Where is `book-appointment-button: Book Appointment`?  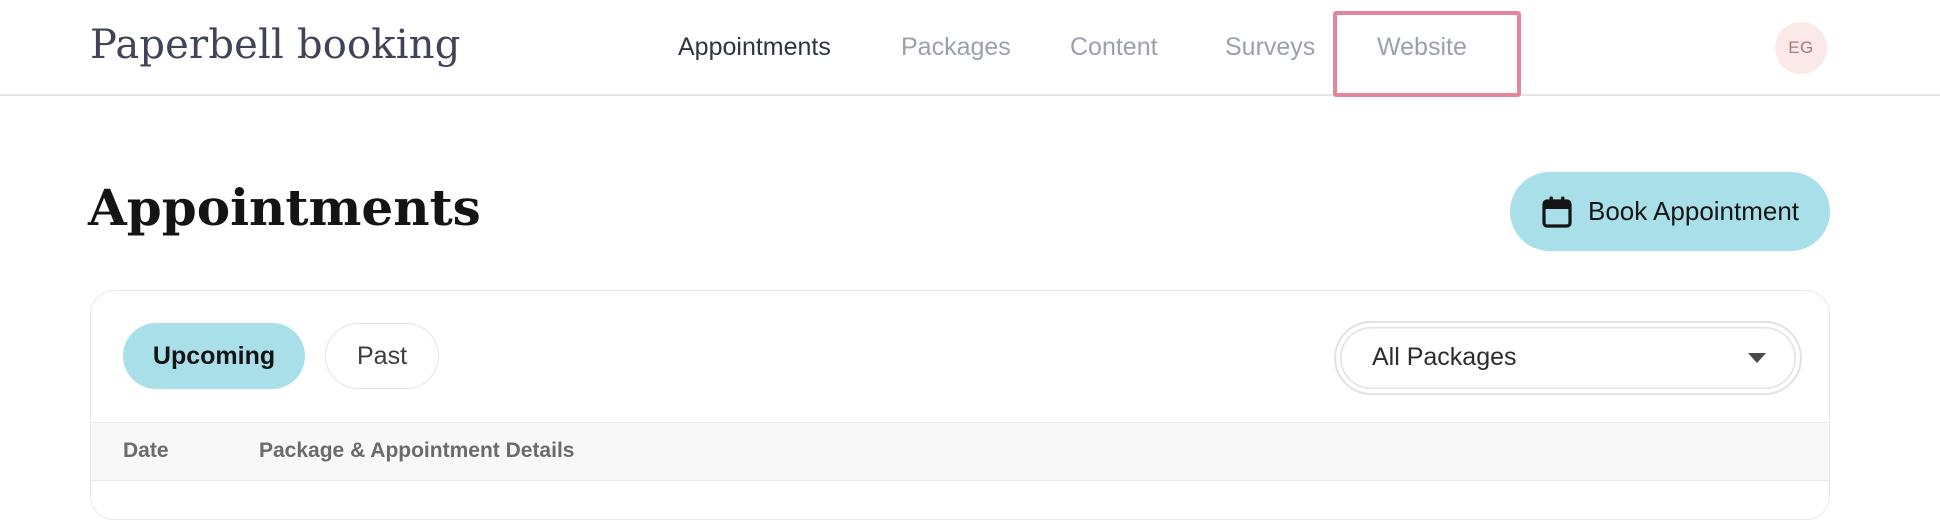 book-appointment-button: Book Appointment is located at coordinates (1670, 211).